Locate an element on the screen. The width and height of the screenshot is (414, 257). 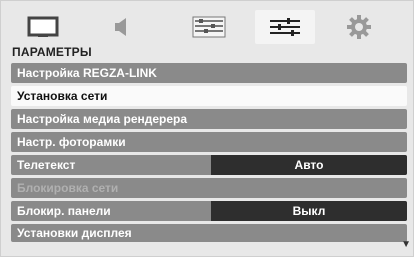
tab-sound is located at coordinates (121, 27).